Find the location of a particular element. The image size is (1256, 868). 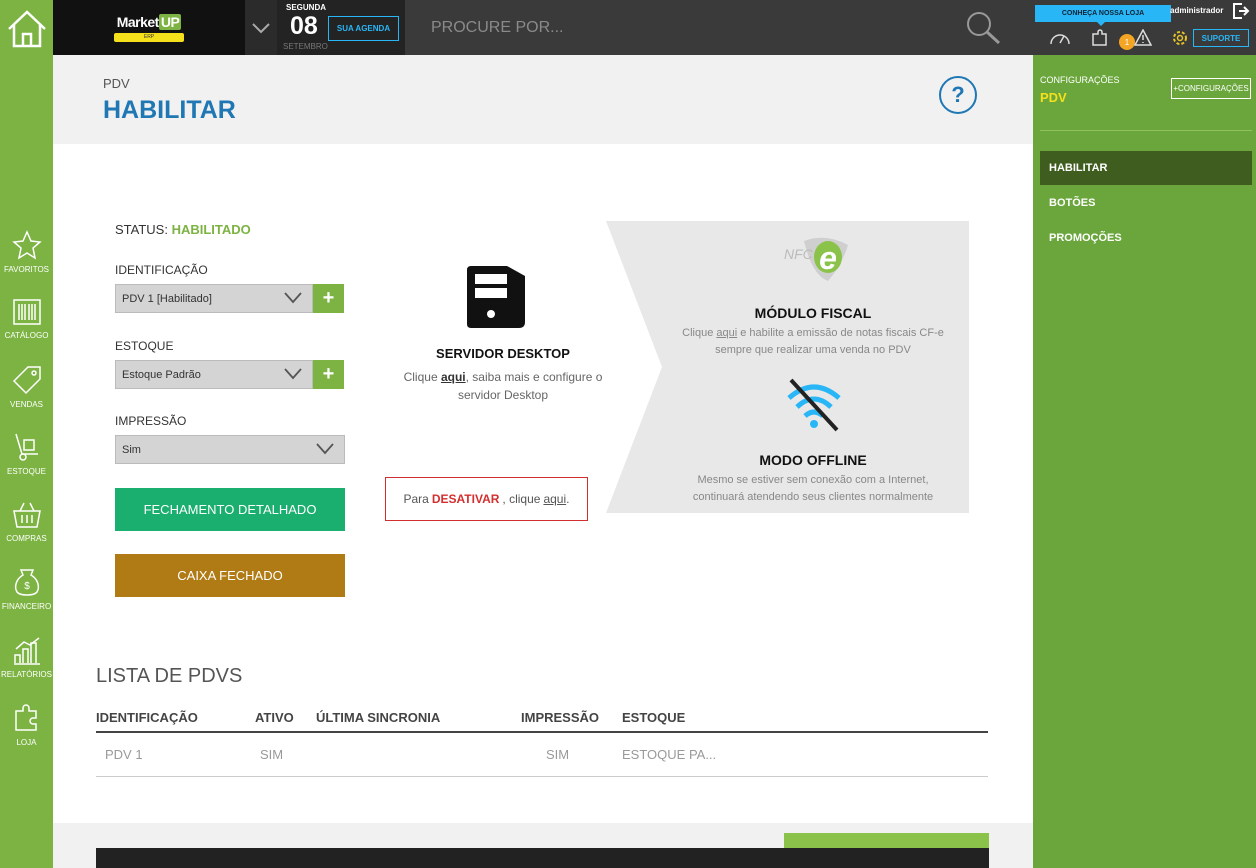

nav-label: ESTOQUE is located at coordinates (26, 471).